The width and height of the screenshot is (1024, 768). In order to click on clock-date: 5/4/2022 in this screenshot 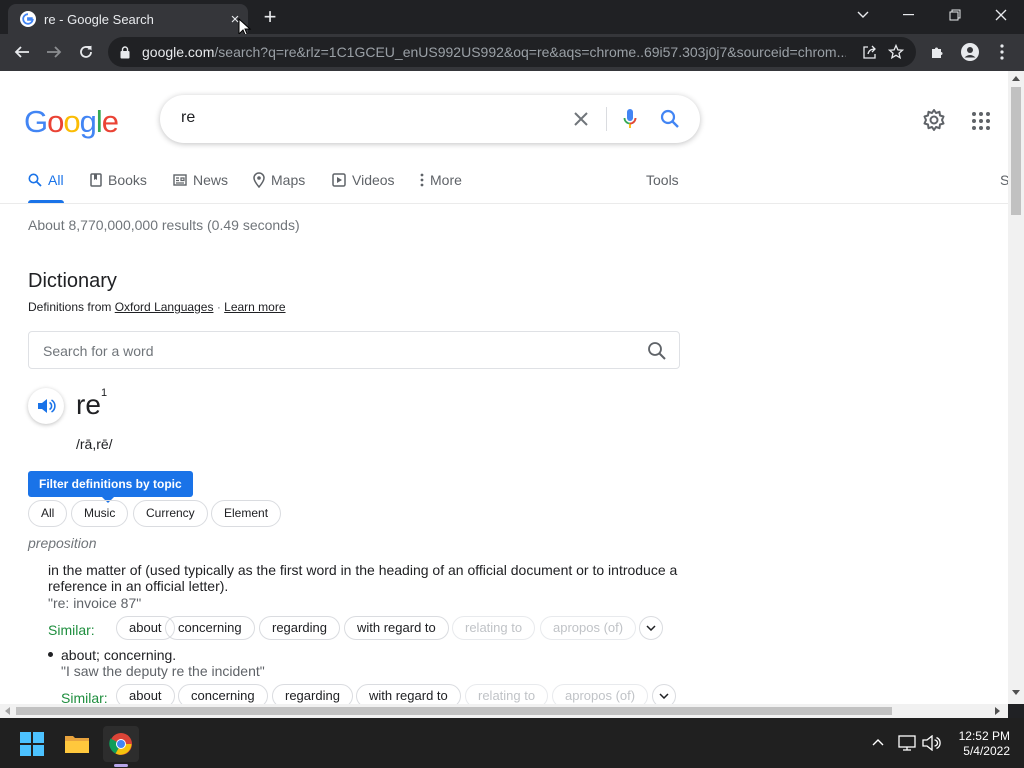, I will do `click(986, 751)`.